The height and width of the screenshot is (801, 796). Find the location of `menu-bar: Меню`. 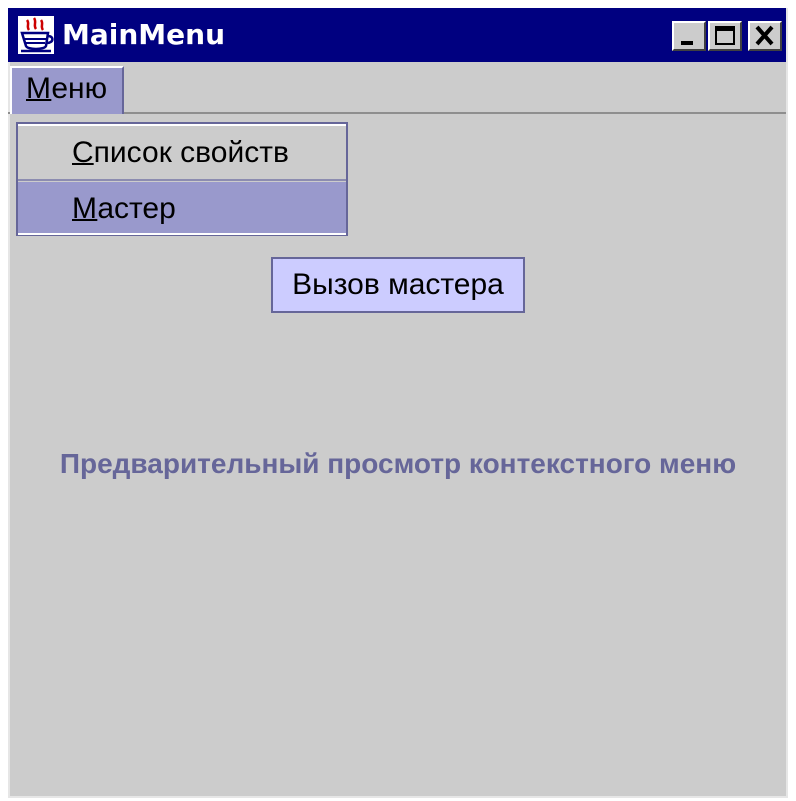

menu-bar: Меню is located at coordinates (397, 88).